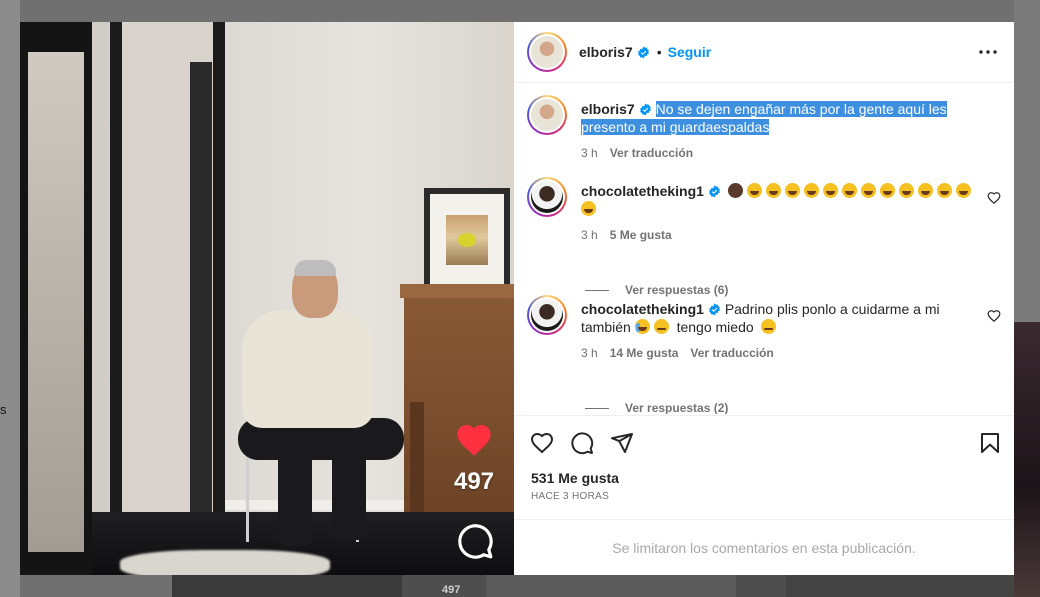 The height and width of the screenshot is (597, 1040). What do you see at coordinates (622, 443) in the screenshot?
I see `share-icon` at bounding box center [622, 443].